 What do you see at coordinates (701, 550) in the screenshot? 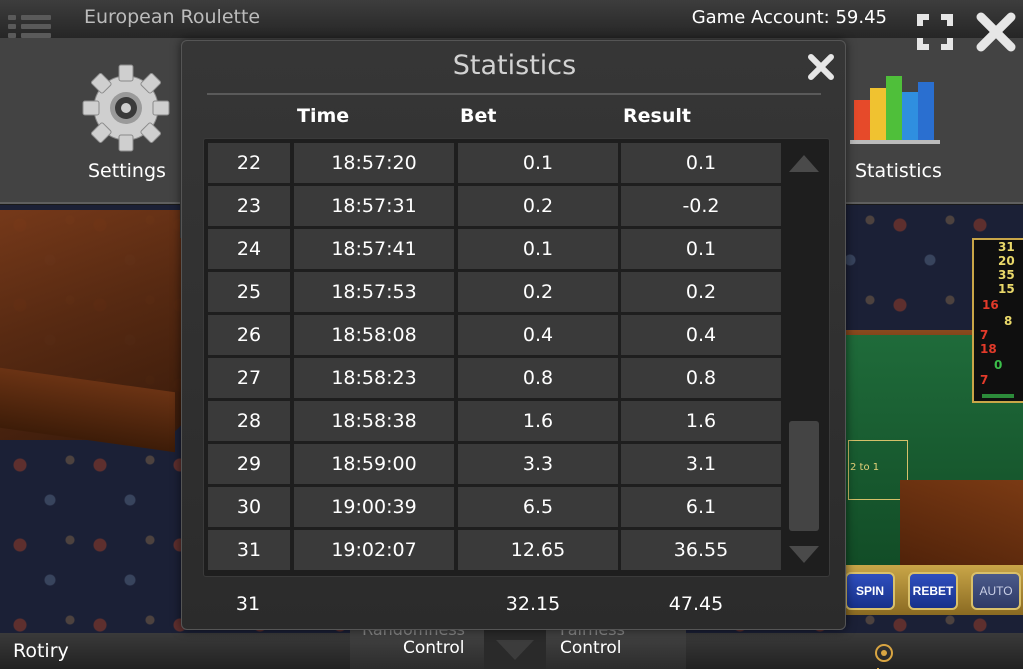
I see `row-result-cell: 36.55` at bounding box center [701, 550].